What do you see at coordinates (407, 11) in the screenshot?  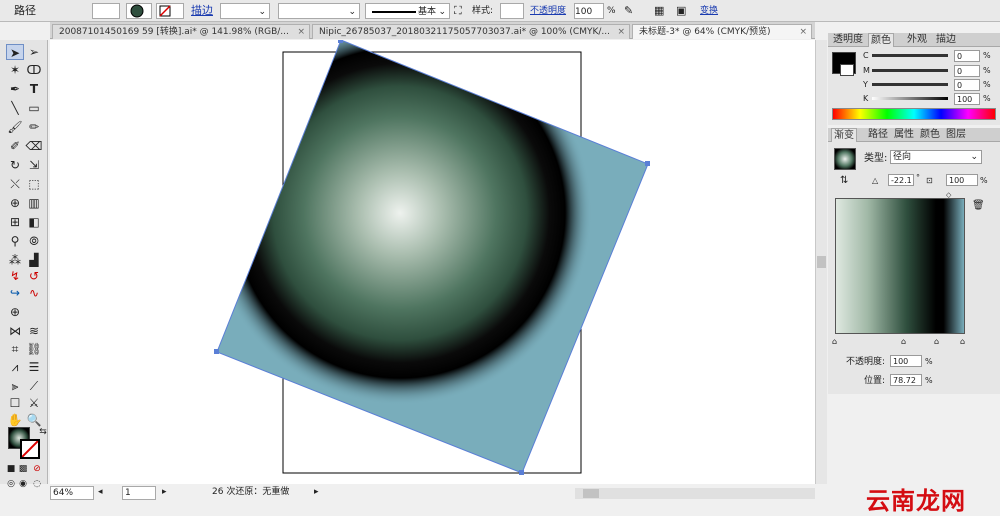 I see `brush-definition-select: 基本 ⌄` at bounding box center [407, 11].